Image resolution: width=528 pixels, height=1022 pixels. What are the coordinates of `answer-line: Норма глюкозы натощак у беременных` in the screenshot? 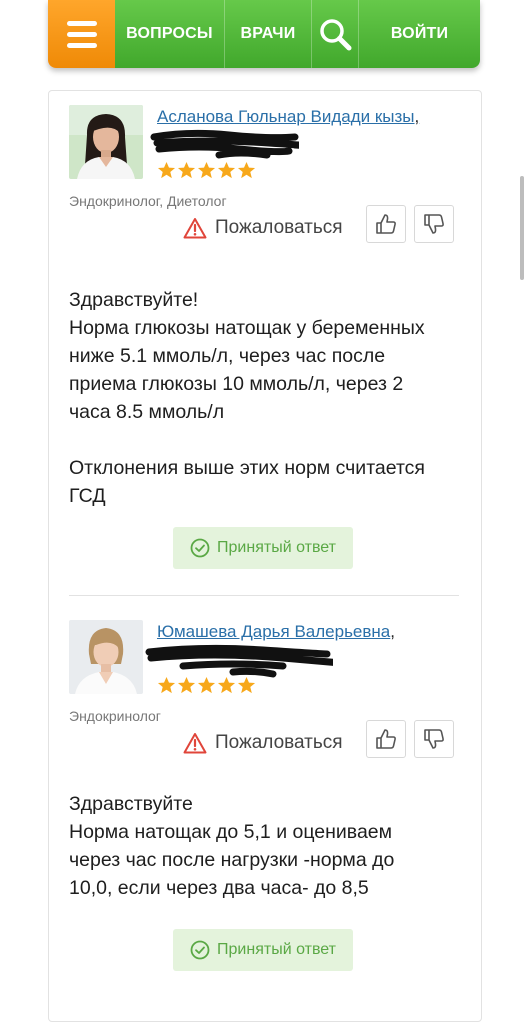 It's located at (247, 328).